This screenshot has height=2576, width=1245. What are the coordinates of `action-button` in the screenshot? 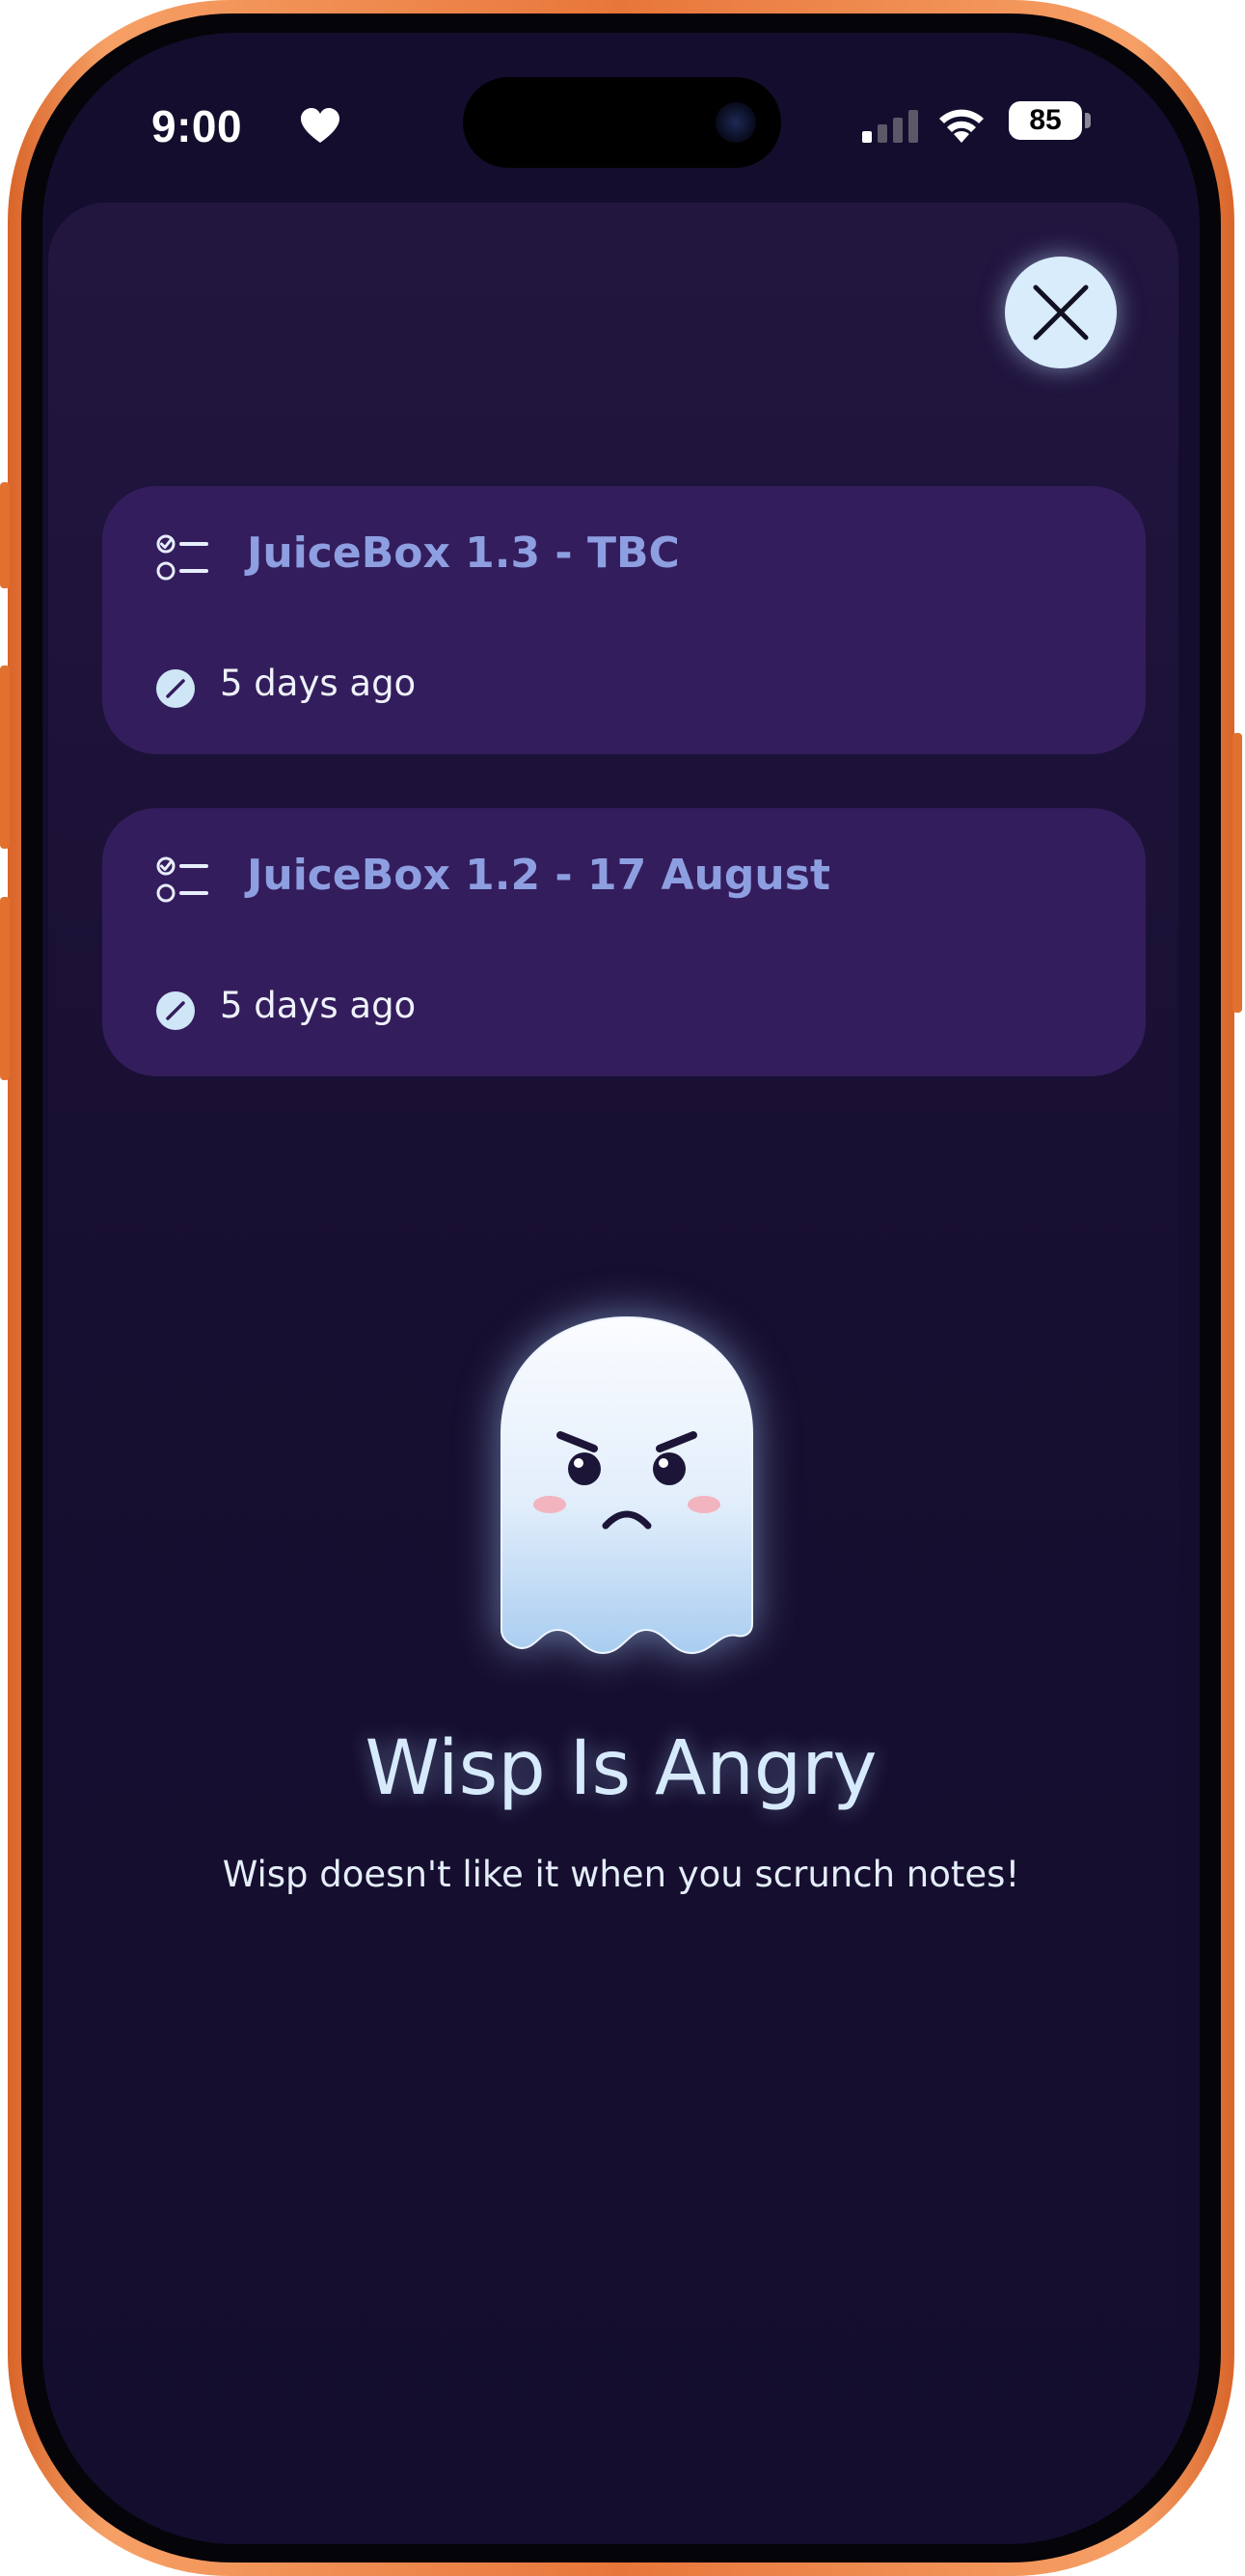 It's located at (5, 535).